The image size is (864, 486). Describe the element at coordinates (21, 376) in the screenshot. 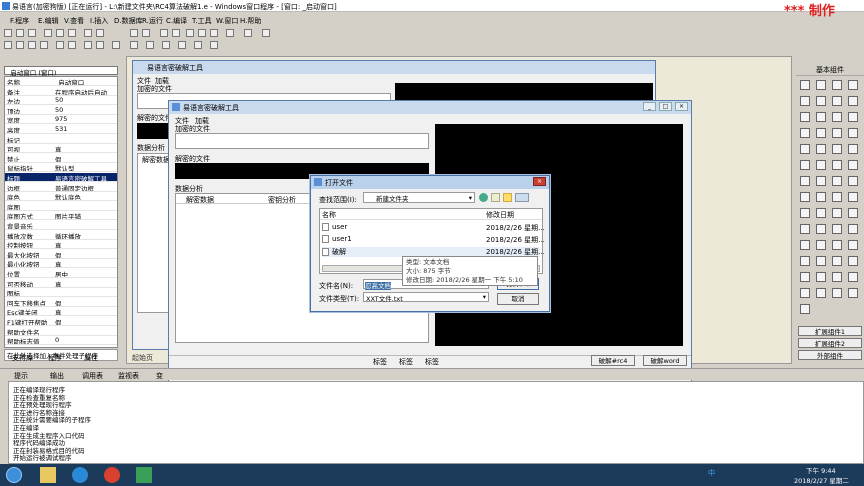

I see `tab-hints: 提示` at that location.